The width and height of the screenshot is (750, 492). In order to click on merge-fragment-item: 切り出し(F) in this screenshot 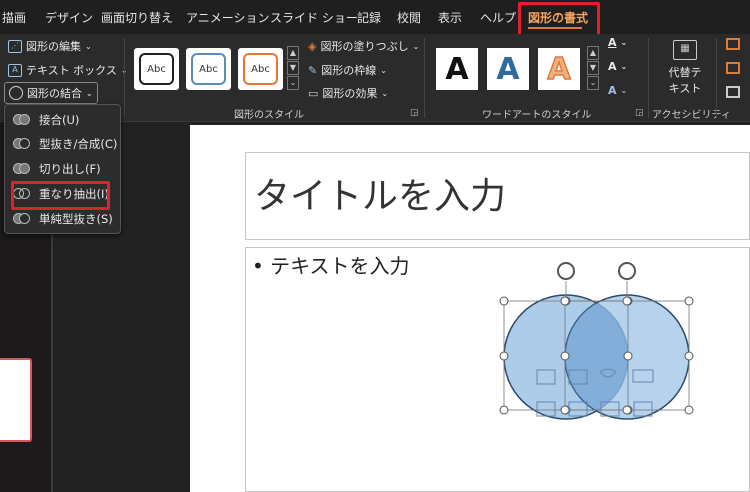, I will do `click(57, 169)`.